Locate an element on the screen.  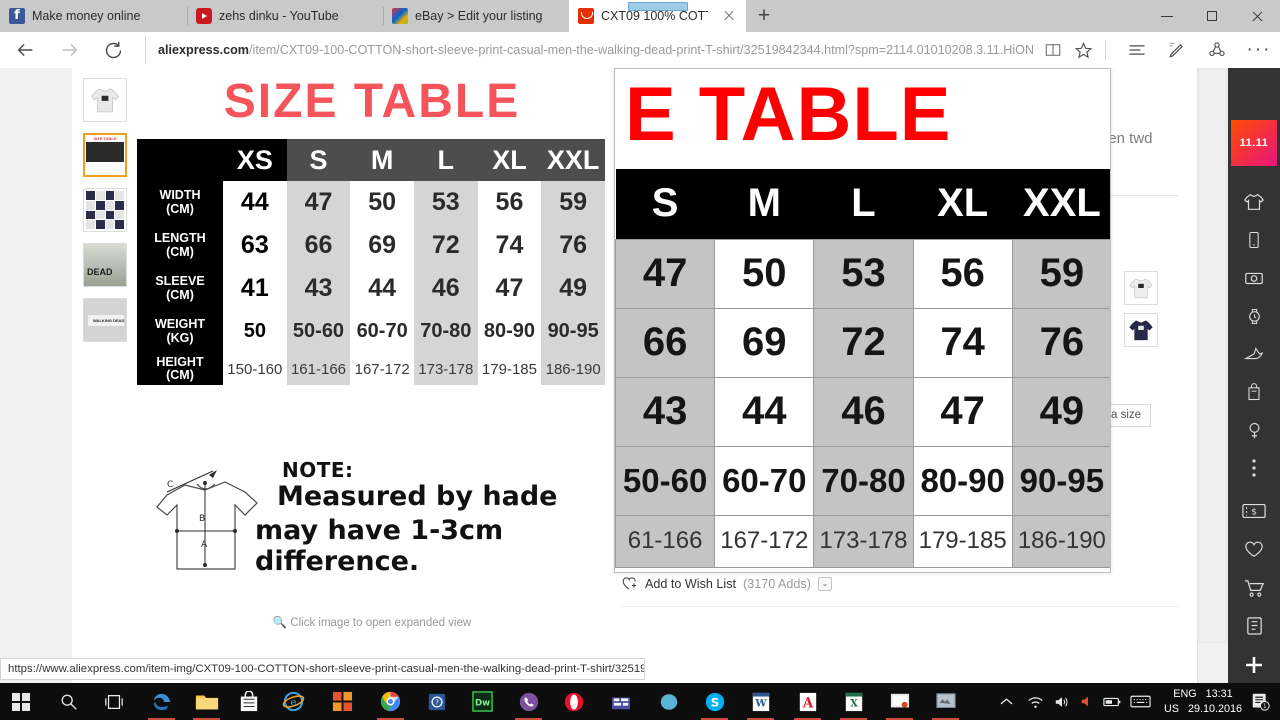
zoom-col-m: M is located at coordinates (764, 204).